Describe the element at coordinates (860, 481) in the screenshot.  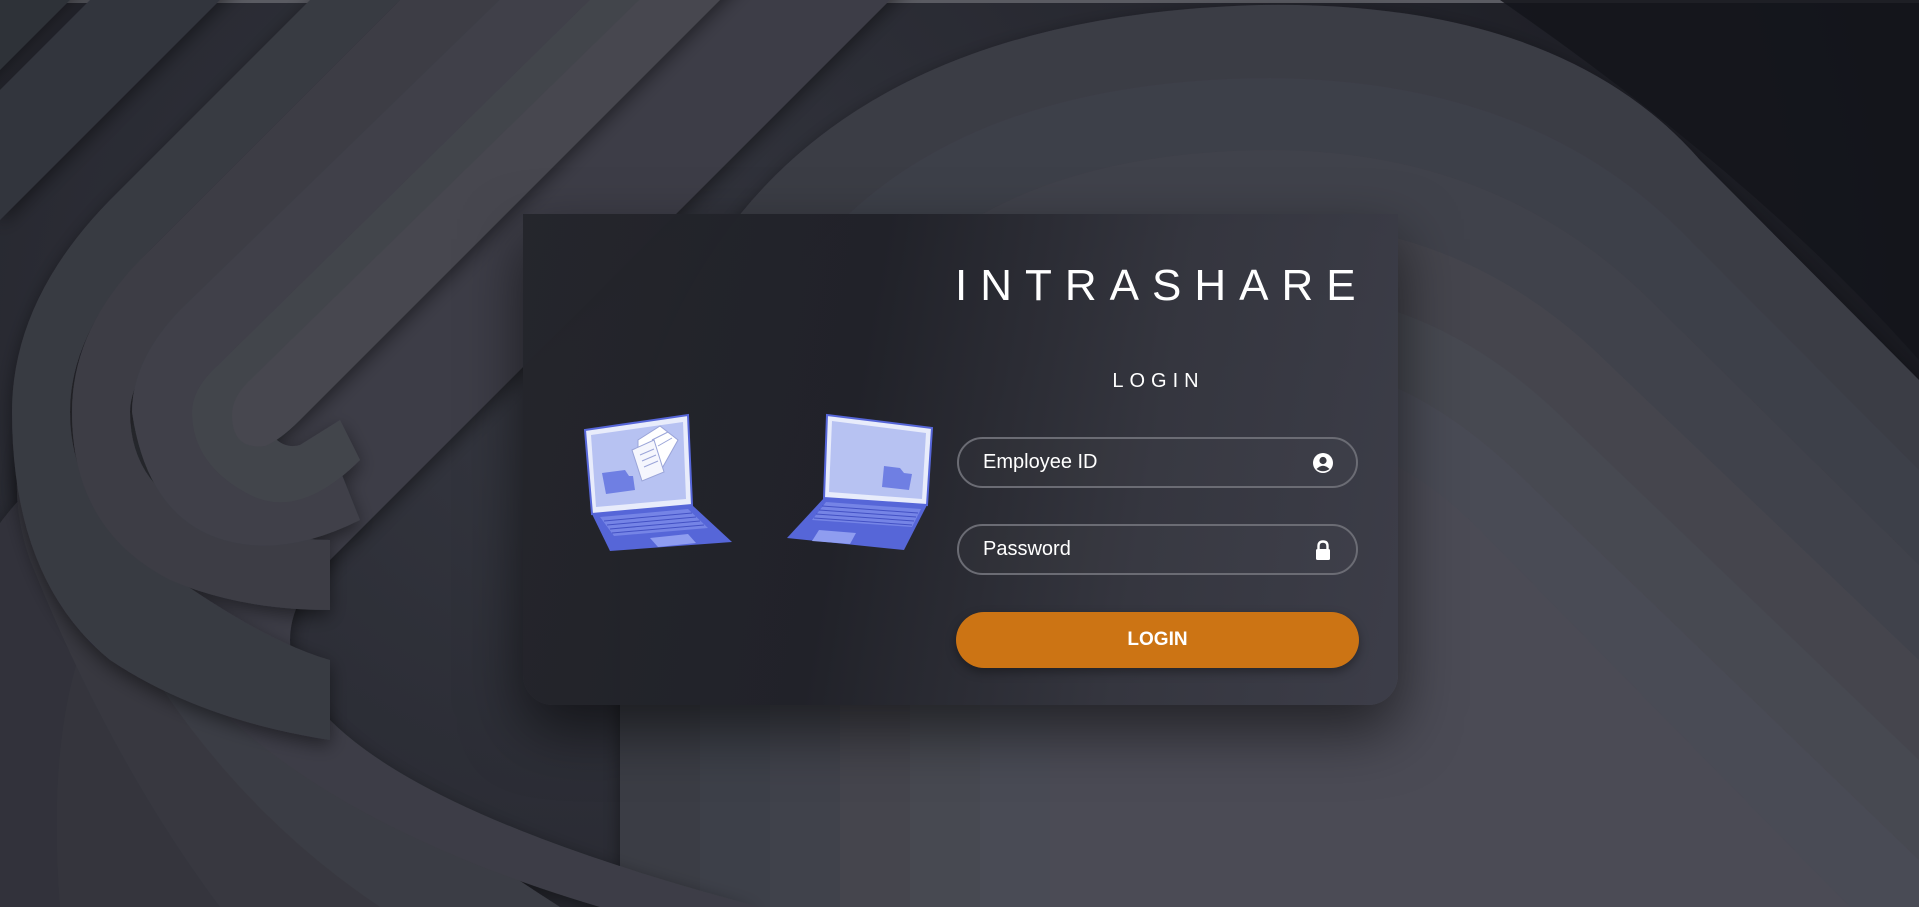
I see `laptop-receiving-folder-illustration` at that location.